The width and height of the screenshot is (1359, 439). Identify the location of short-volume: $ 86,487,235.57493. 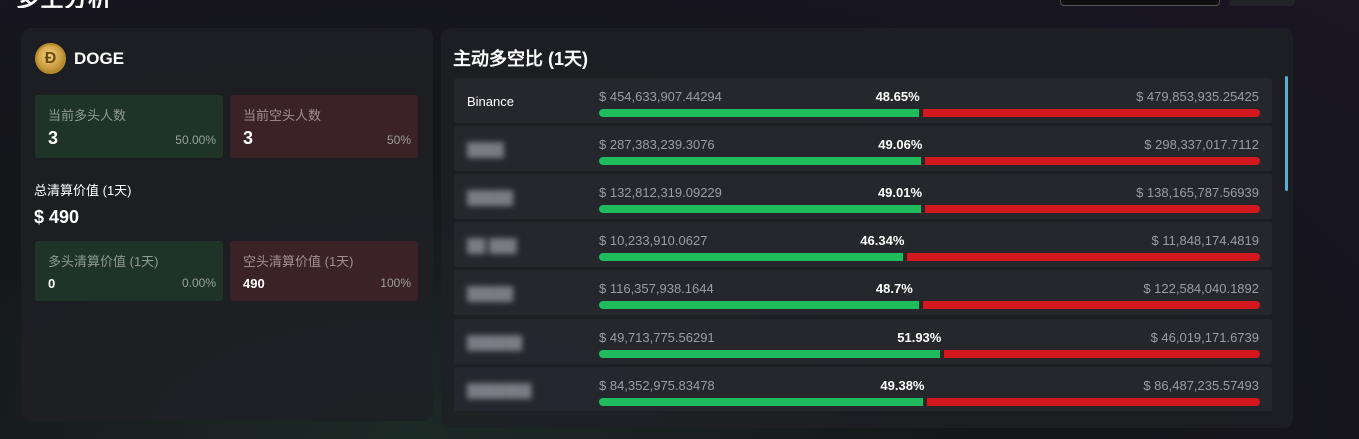
(1201, 385).